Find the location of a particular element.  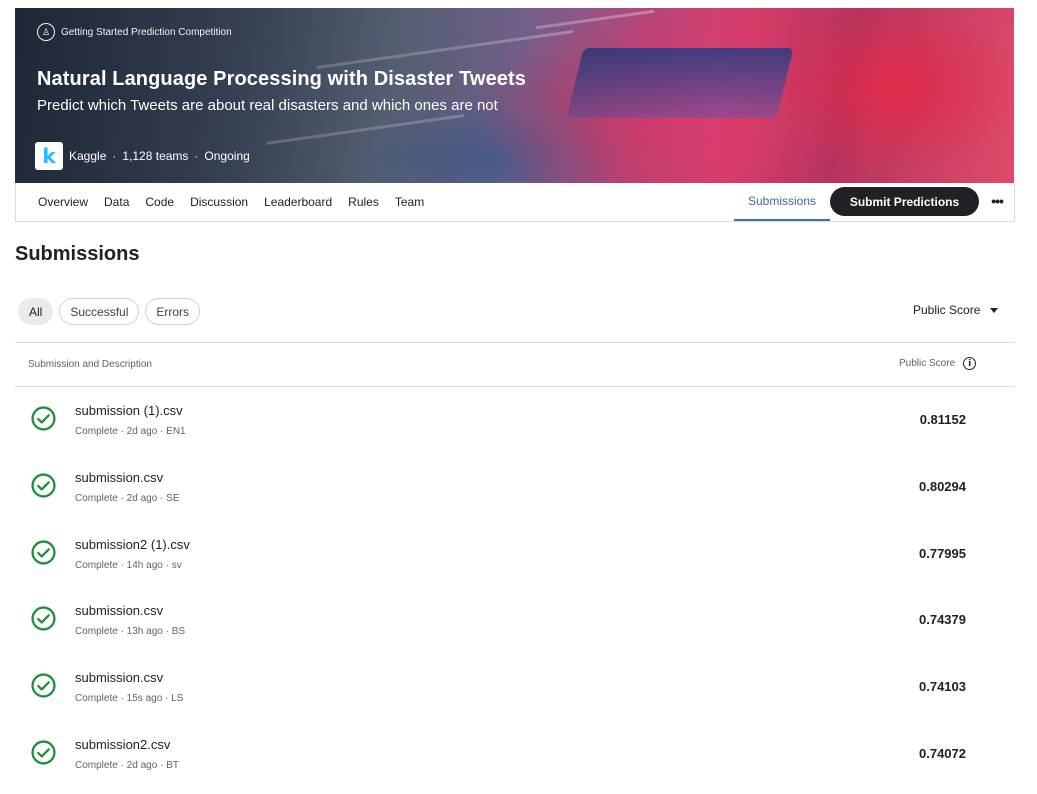

host-row: k Kaggle · 1,128 teams · Ongoing is located at coordinates (142, 156).